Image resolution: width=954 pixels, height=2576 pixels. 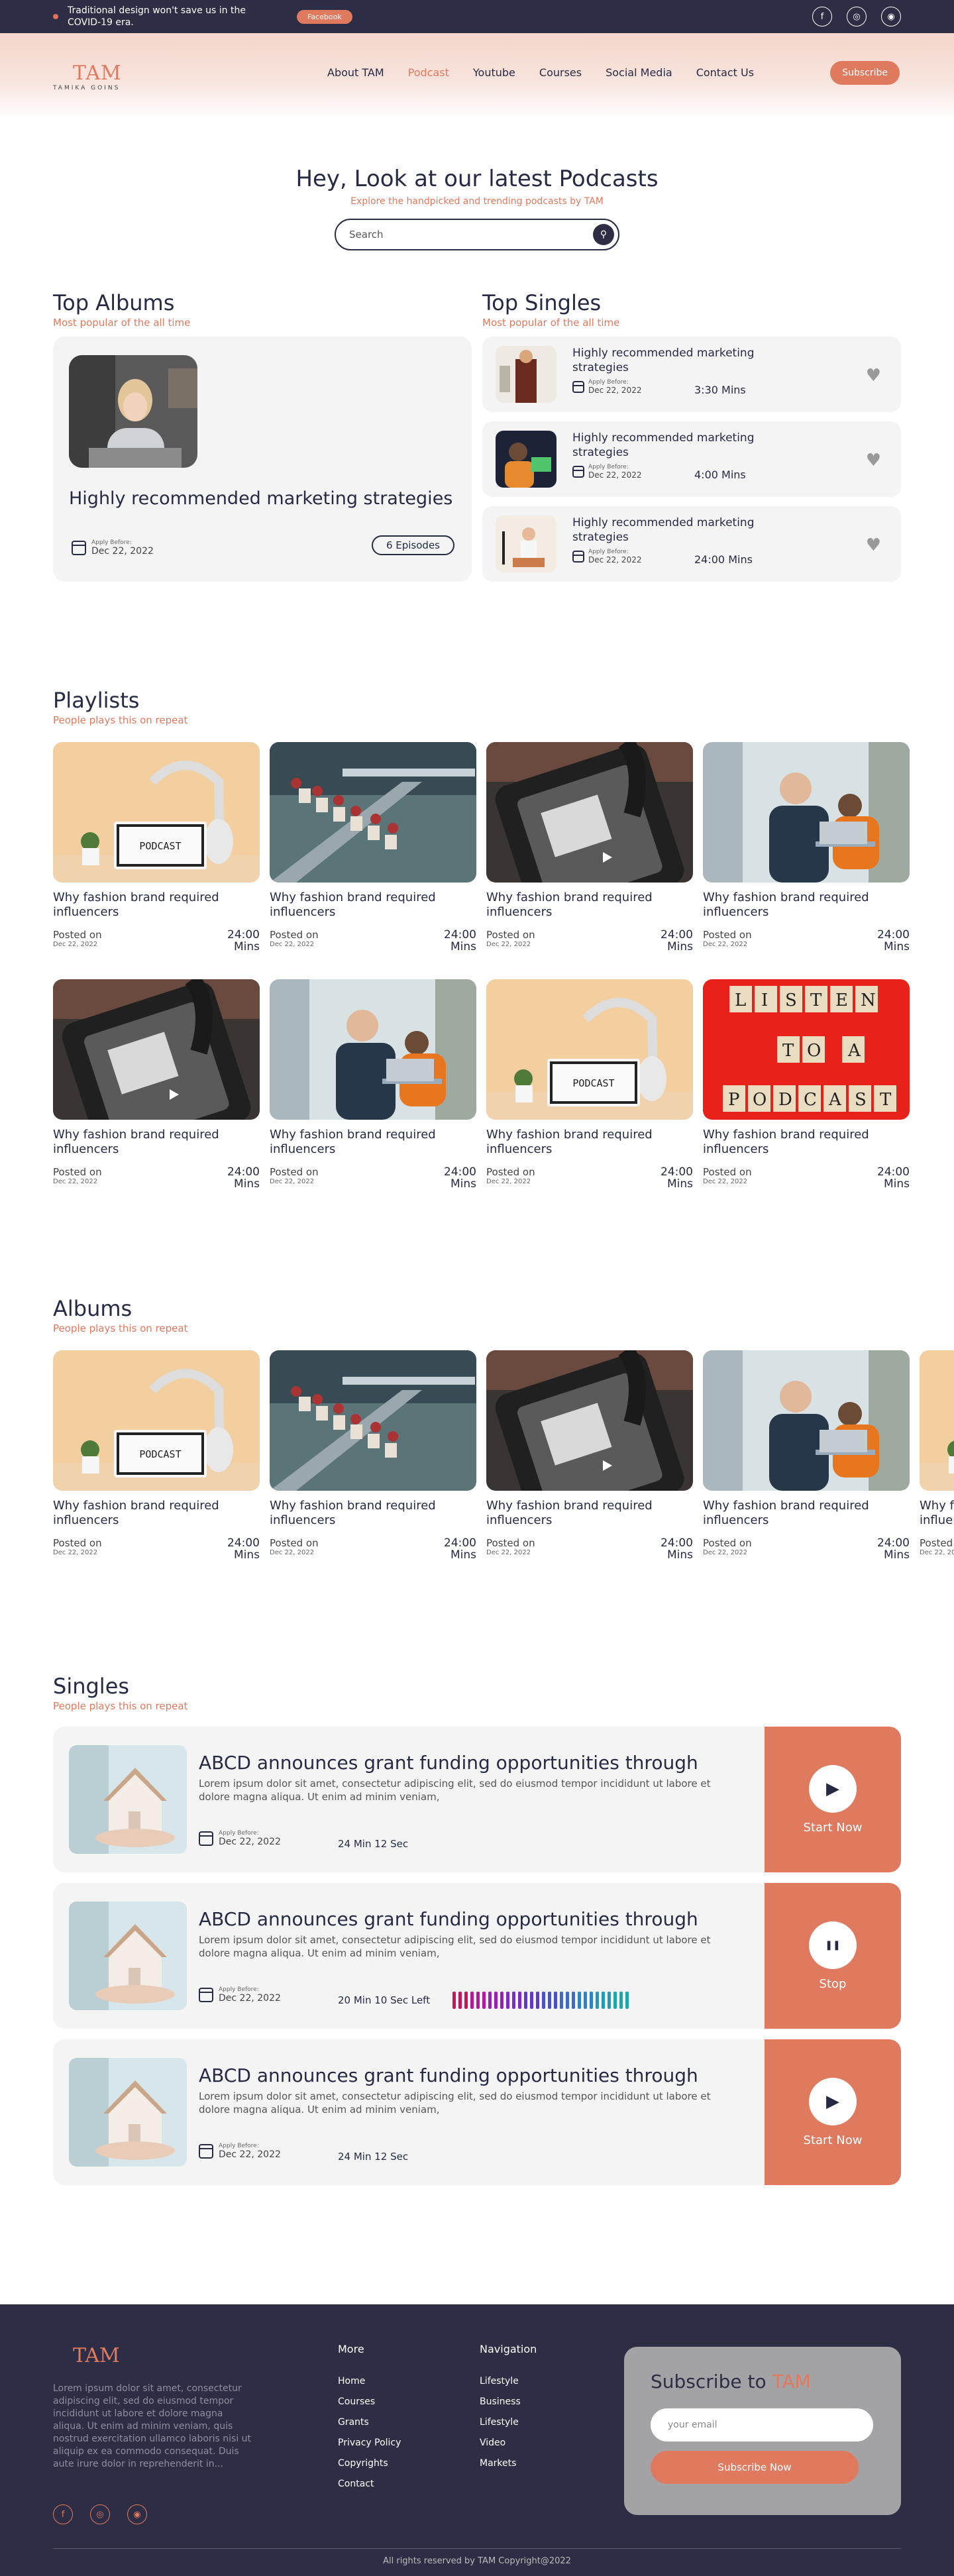 What do you see at coordinates (762, 2425) in the screenshot?
I see `email-field: your email` at bounding box center [762, 2425].